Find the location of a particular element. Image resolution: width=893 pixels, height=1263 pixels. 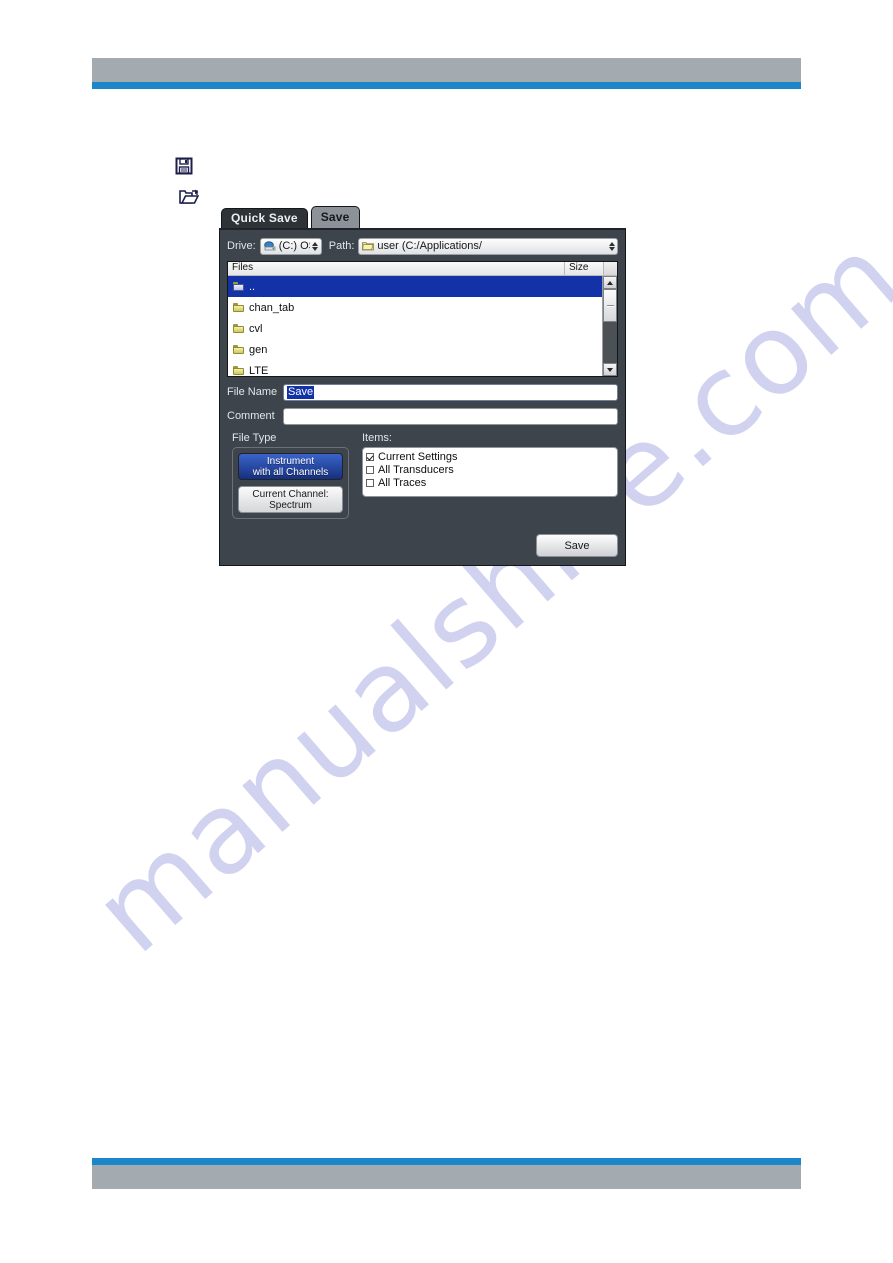

file-type-instrument-button: Instrument with all Channels is located at coordinates (290, 466).